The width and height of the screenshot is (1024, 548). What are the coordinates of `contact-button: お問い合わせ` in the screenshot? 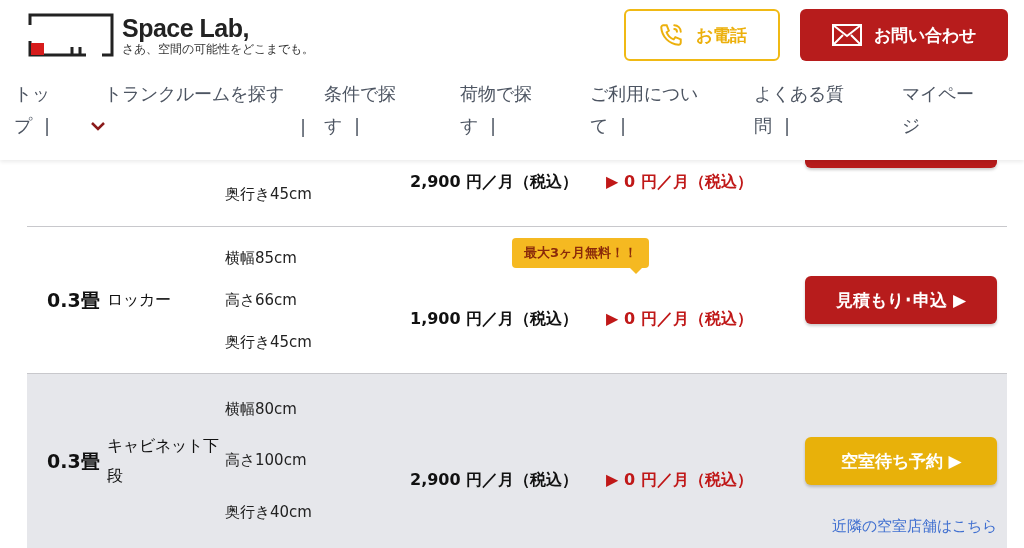 It's located at (904, 35).